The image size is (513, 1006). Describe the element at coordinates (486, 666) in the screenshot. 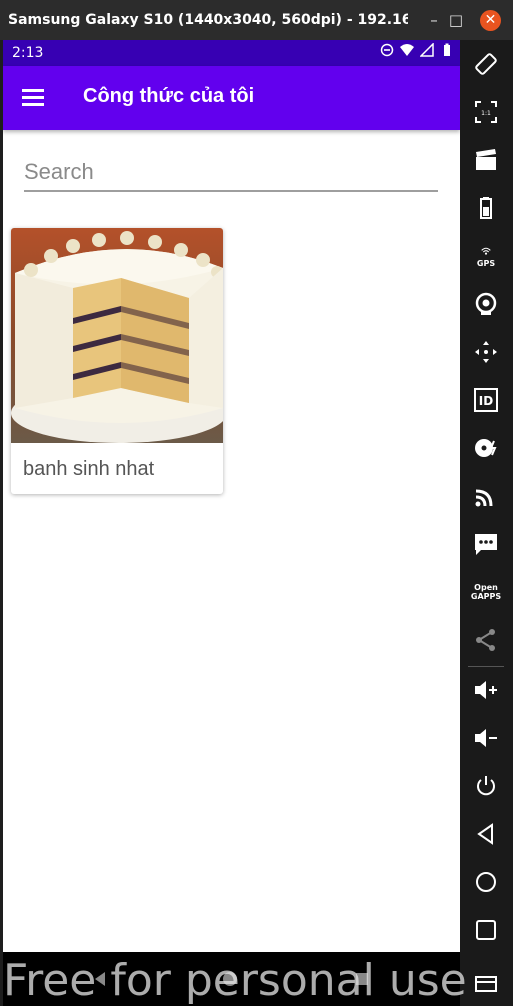

I see `sidebar-divider` at that location.